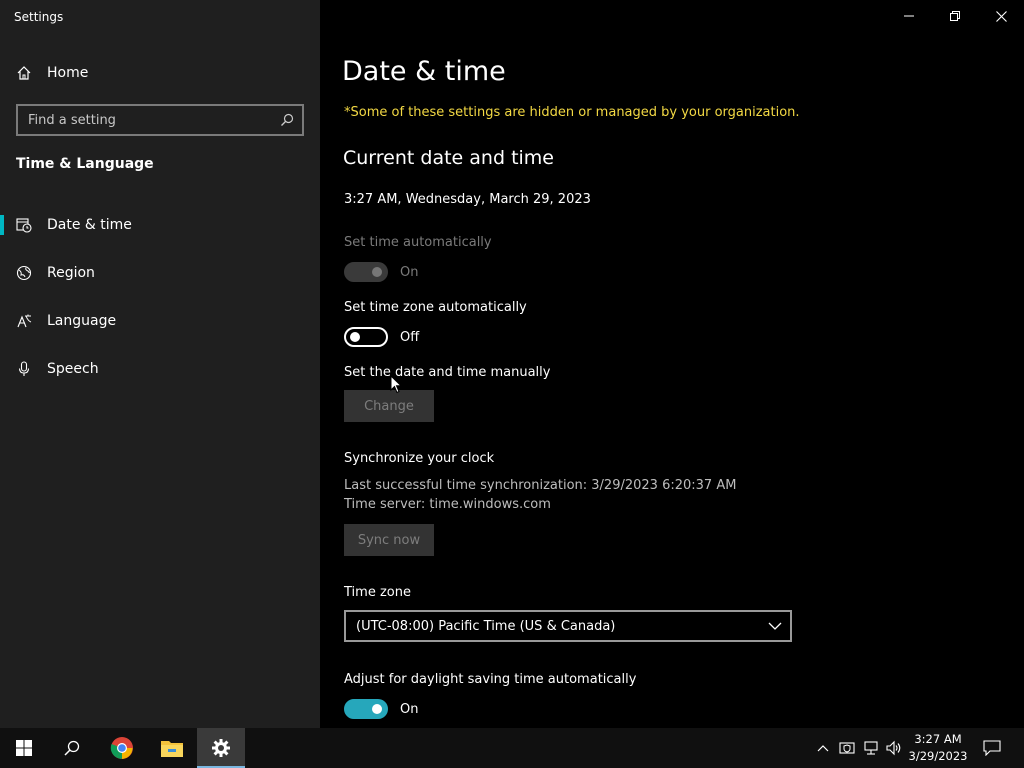 This screenshot has height=768, width=1024. I want to click on minimize-icon, so click(909, 16).